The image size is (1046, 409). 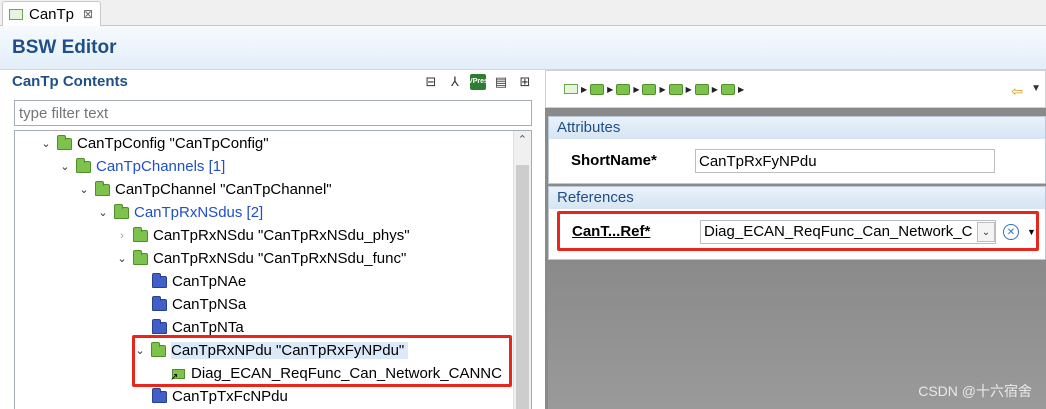 What do you see at coordinates (523, 48) in the screenshot?
I see `editor-header: BSW Editor` at bounding box center [523, 48].